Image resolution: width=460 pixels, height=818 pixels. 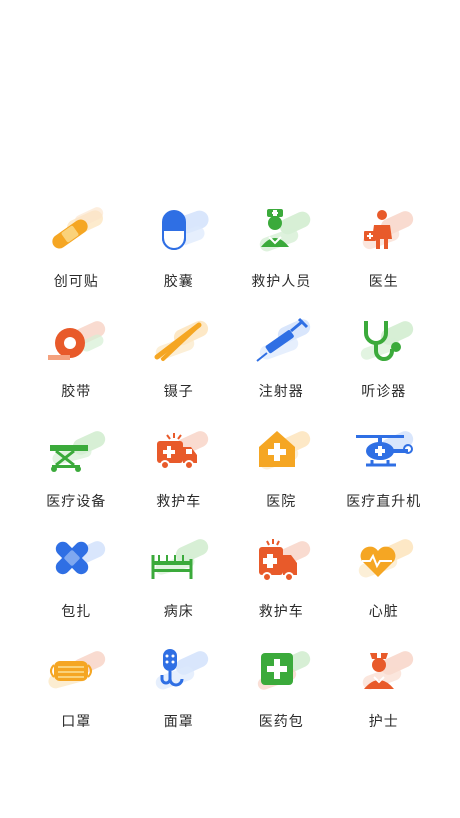 What do you see at coordinates (285, 230) in the screenshot?
I see `medic-icon` at bounding box center [285, 230].